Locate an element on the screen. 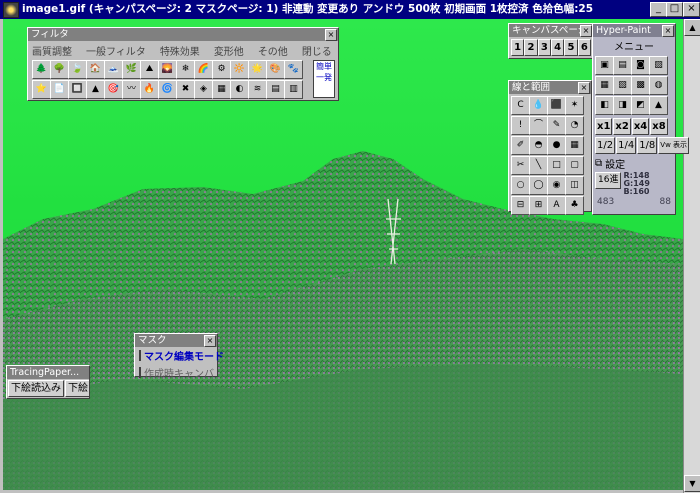 Image resolution: width=700 pixels, height=493 pixels. filter-tool-2-icon: 🌳 is located at coordinates (59, 69).